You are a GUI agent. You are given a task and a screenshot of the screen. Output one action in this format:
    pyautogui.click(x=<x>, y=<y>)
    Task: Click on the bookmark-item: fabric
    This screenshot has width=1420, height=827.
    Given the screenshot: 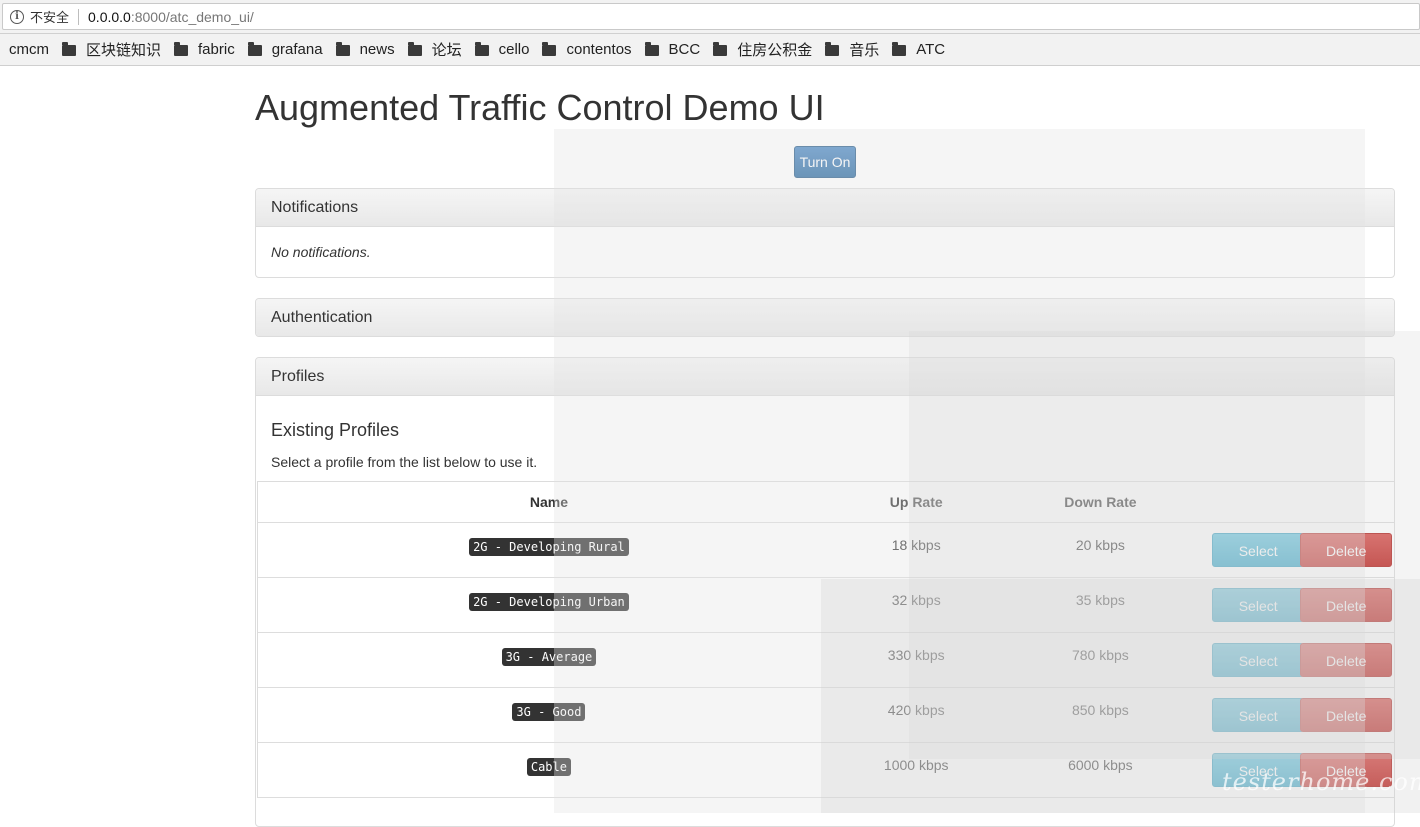 What is the action you would take?
    pyautogui.click(x=204, y=49)
    